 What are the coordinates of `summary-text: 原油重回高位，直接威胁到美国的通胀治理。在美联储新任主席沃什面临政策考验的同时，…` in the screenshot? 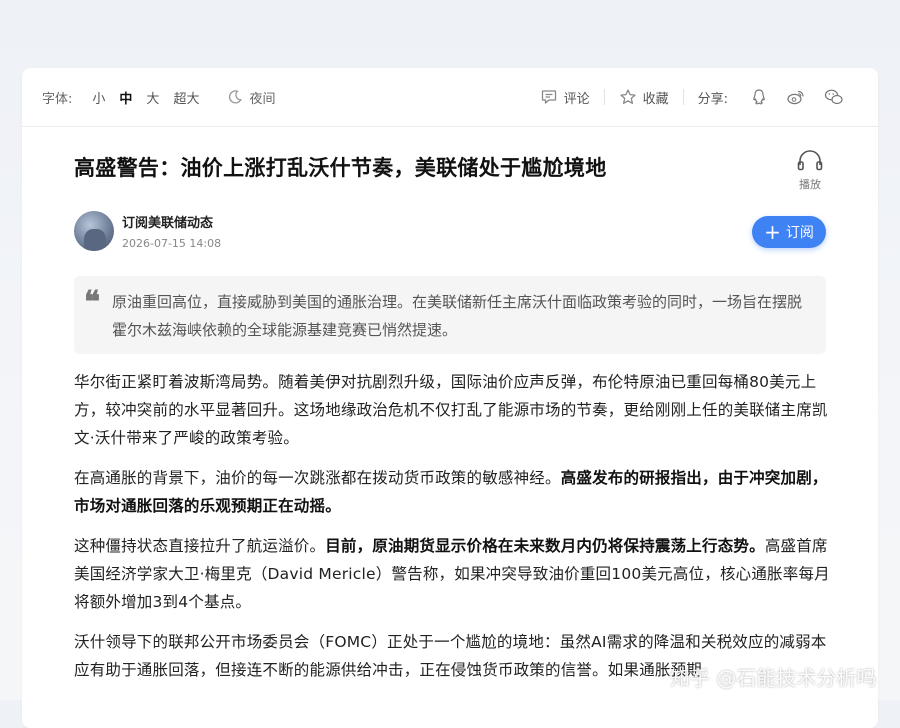 It's located at (457, 316).